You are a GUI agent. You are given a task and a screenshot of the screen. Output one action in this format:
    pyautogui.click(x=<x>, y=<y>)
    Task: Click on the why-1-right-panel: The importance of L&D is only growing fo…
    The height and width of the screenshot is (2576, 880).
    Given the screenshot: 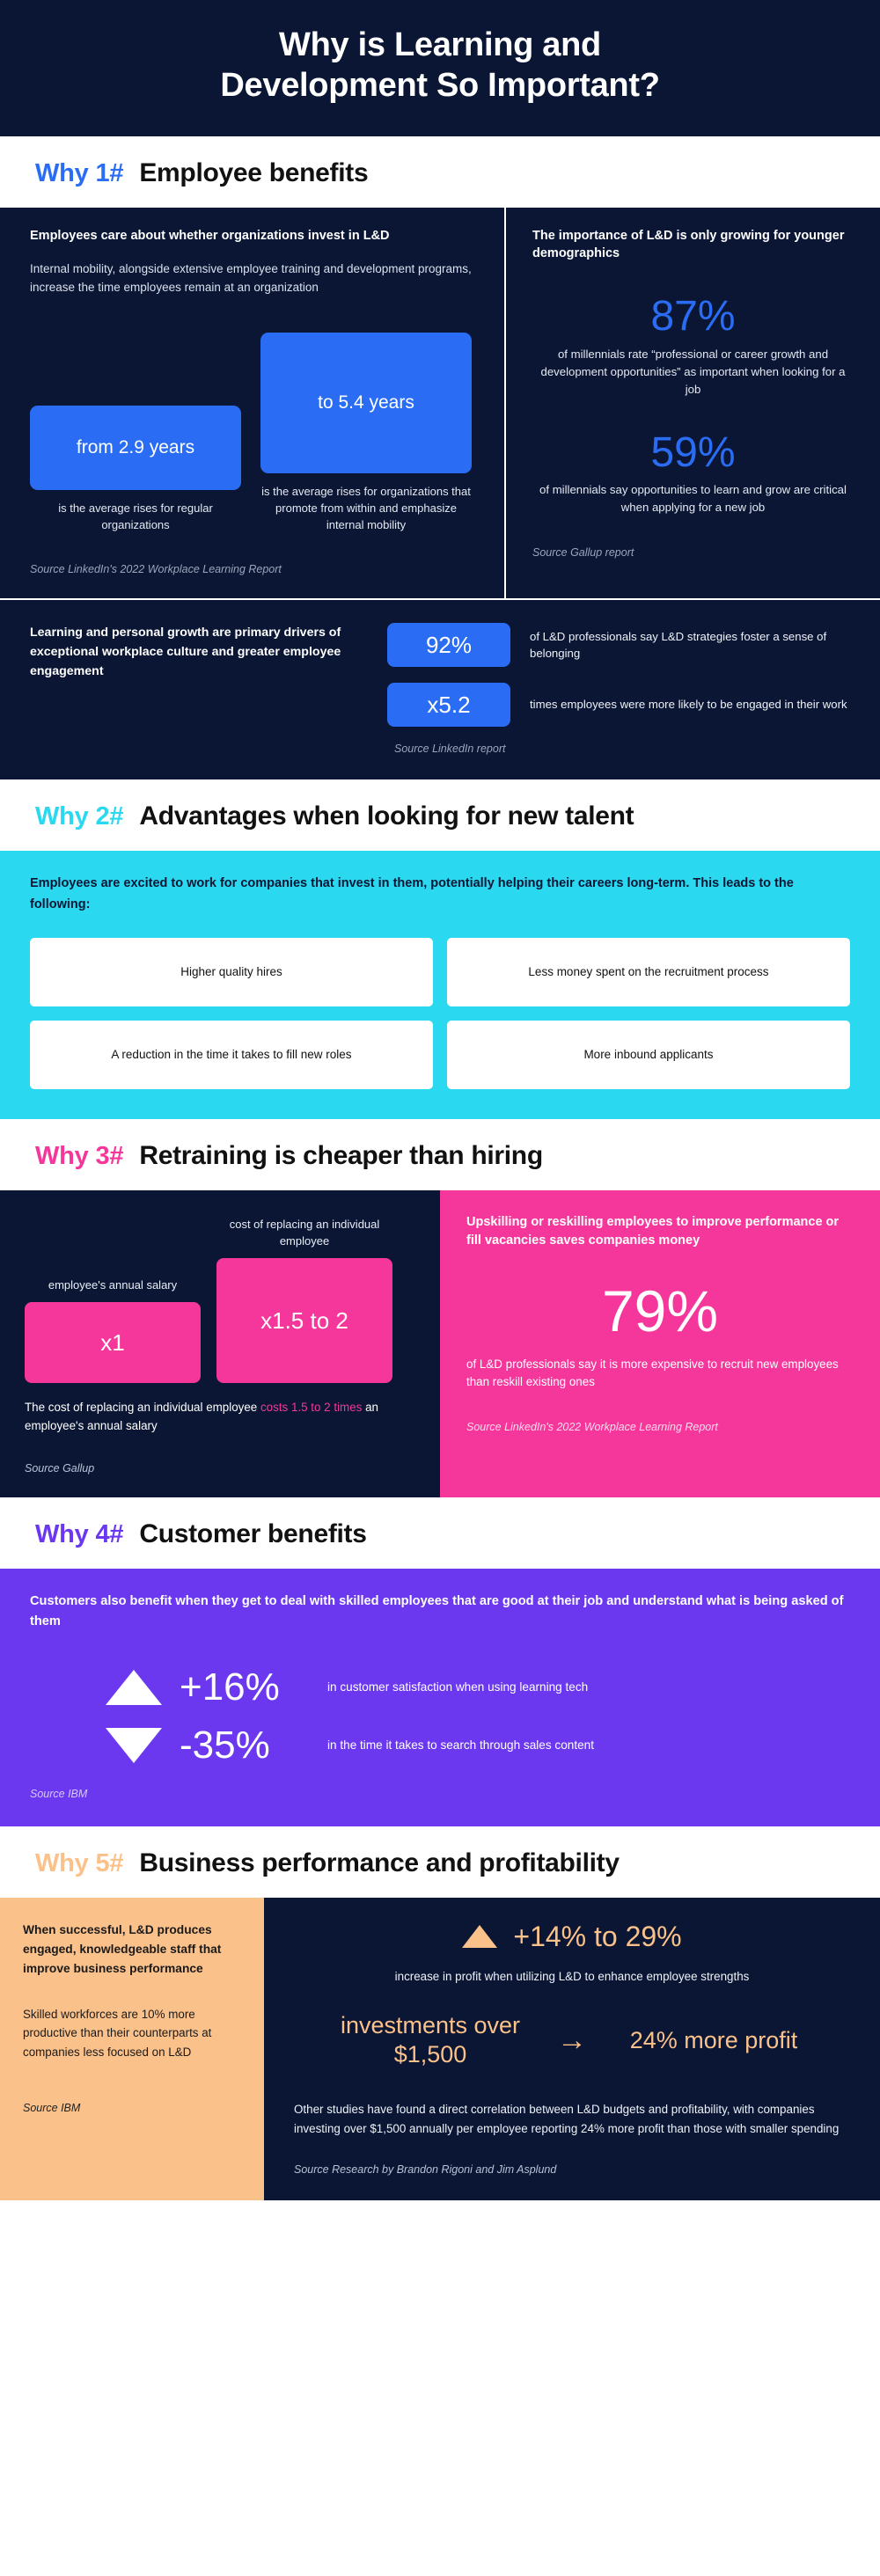 What is the action you would take?
    pyautogui.click(x=693, y=403)
    